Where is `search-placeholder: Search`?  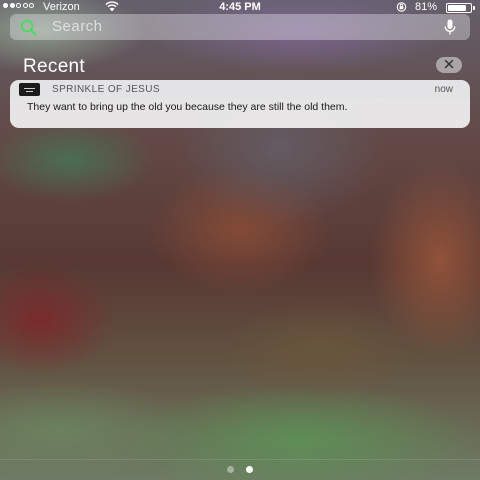 search-placeholder: Search is located at coordinates (77, 27).